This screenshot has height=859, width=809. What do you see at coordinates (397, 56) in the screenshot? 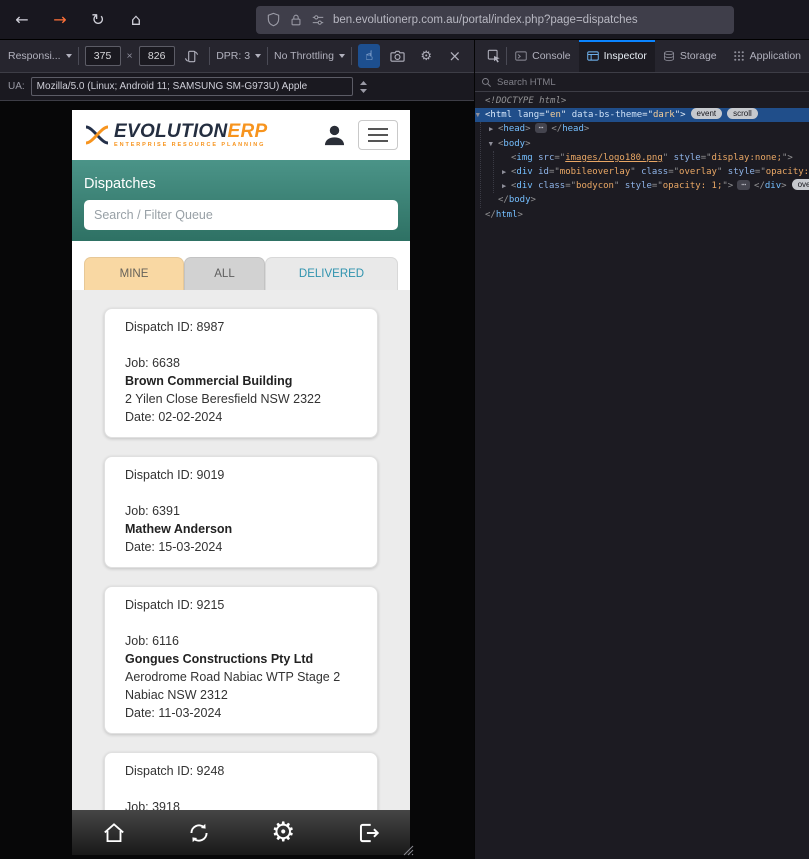
I see `screenshot-button` at bounding box center [397, 56].